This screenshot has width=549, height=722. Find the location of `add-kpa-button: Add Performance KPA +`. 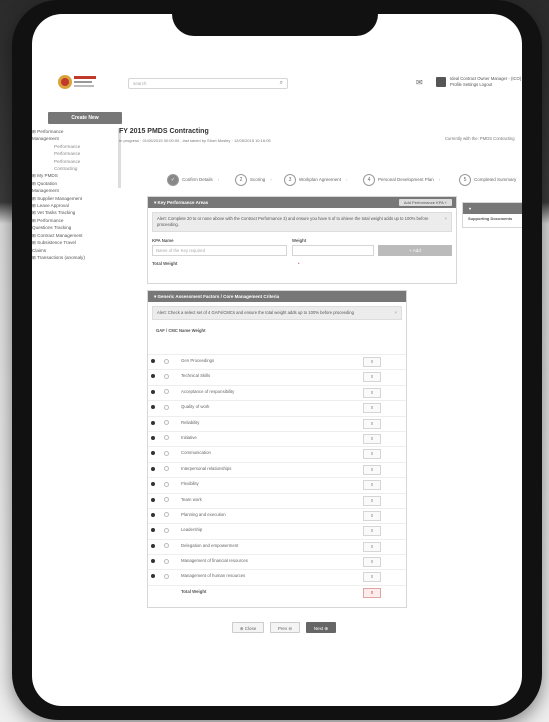

add-kpa-button: Add Performance KPA + is located at coordinates (425, 202).